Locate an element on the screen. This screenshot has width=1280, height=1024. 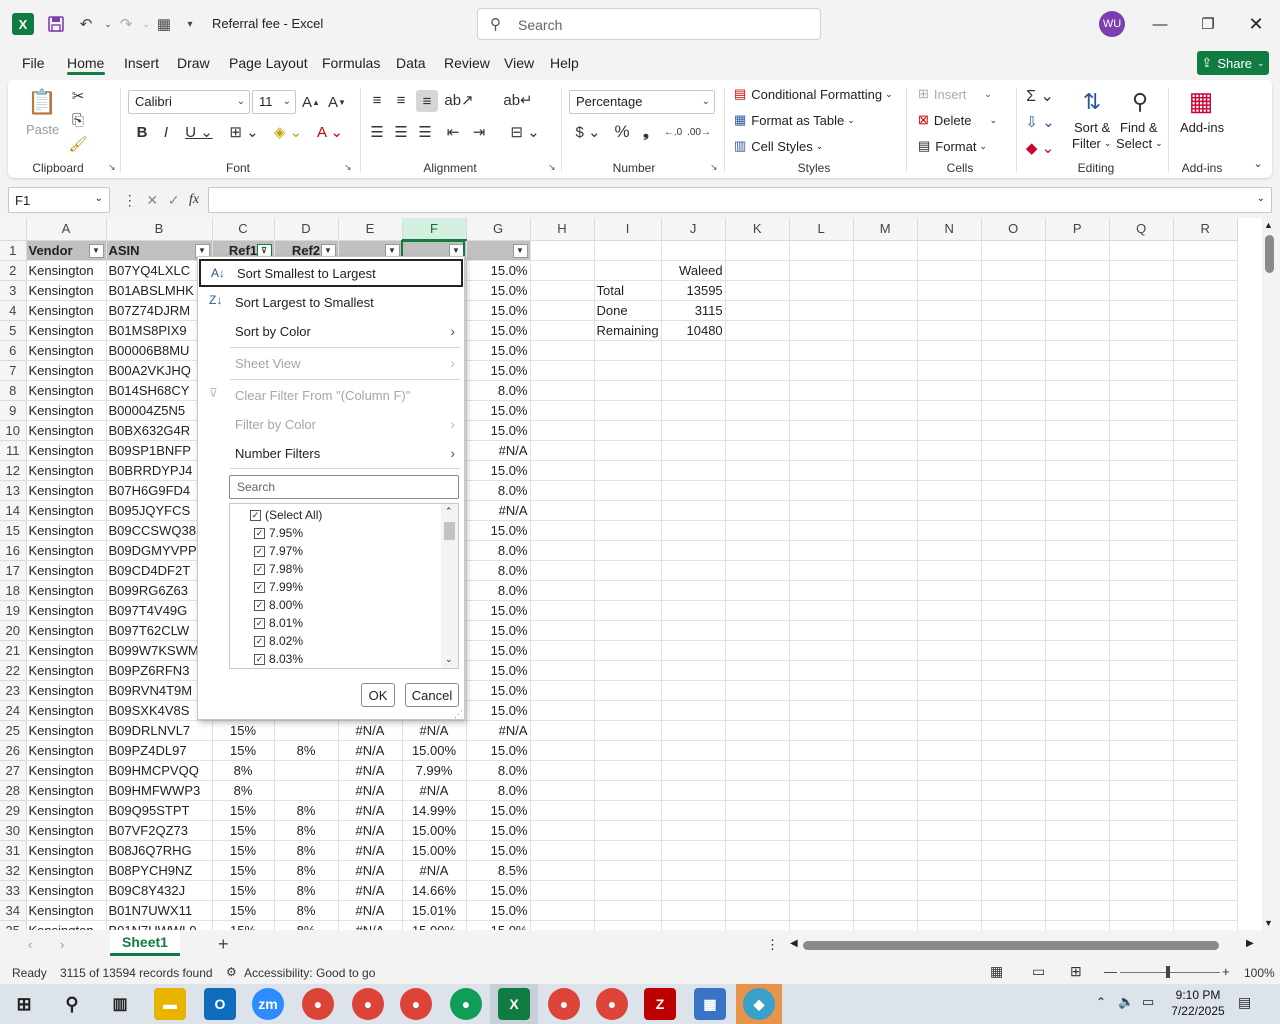
row-header: 29 is located at coordinates (13, 810).